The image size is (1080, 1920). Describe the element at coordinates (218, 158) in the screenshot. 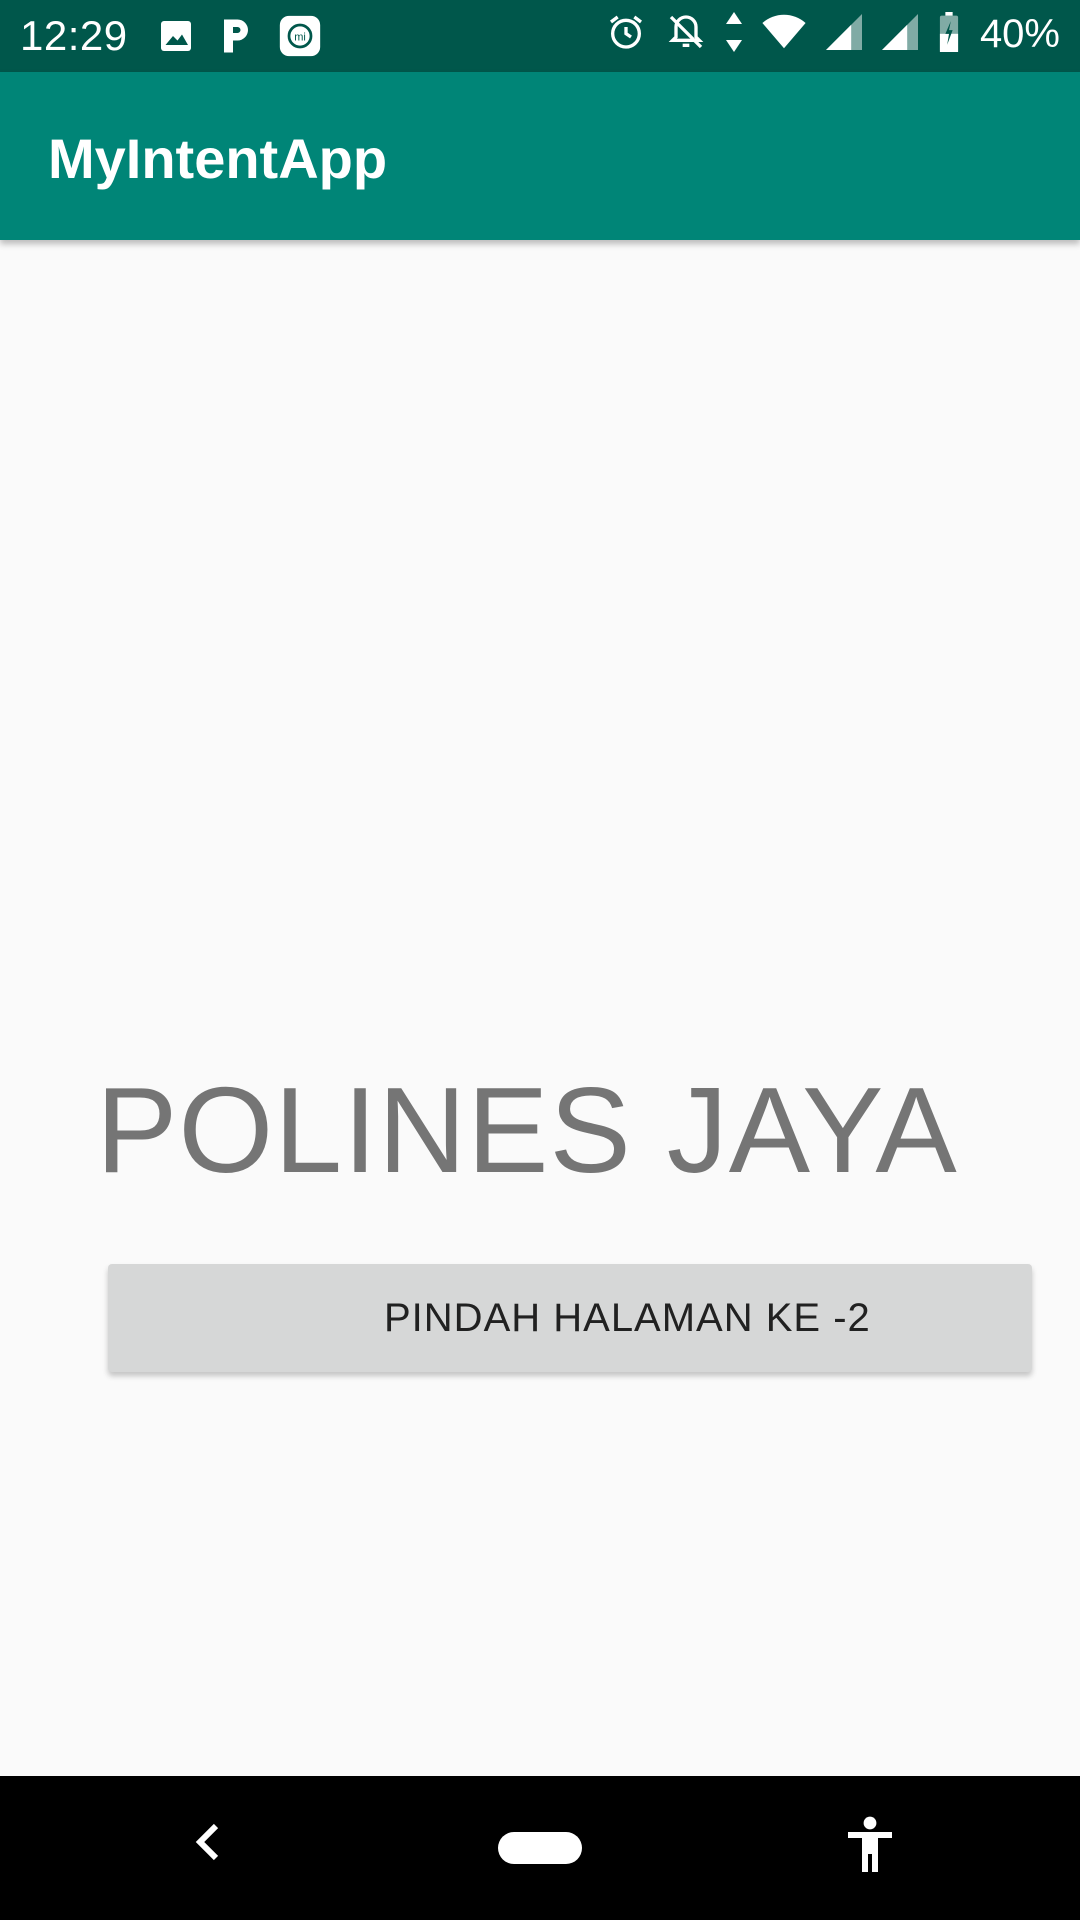

I see `app-title: MyIntentApp` at that location.